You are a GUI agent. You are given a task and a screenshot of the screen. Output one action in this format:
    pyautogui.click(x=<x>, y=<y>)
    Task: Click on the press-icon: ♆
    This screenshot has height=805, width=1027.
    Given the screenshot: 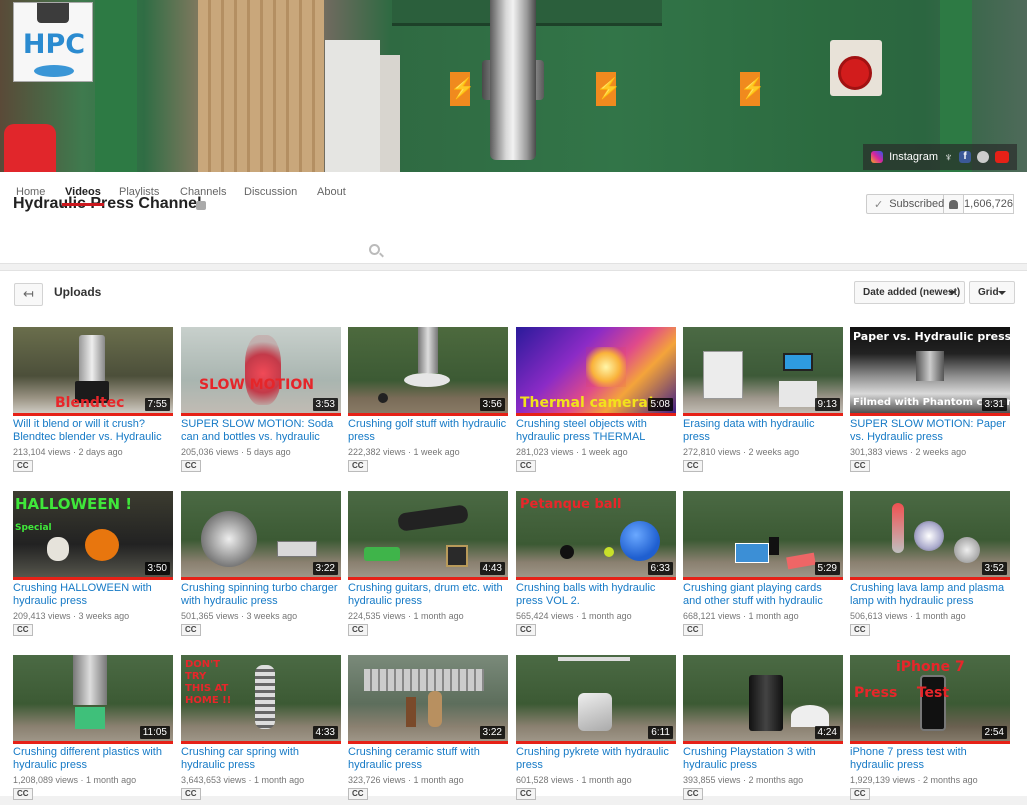 What is the action you would take?
    pyautogui.click(x=948, y=157)
    